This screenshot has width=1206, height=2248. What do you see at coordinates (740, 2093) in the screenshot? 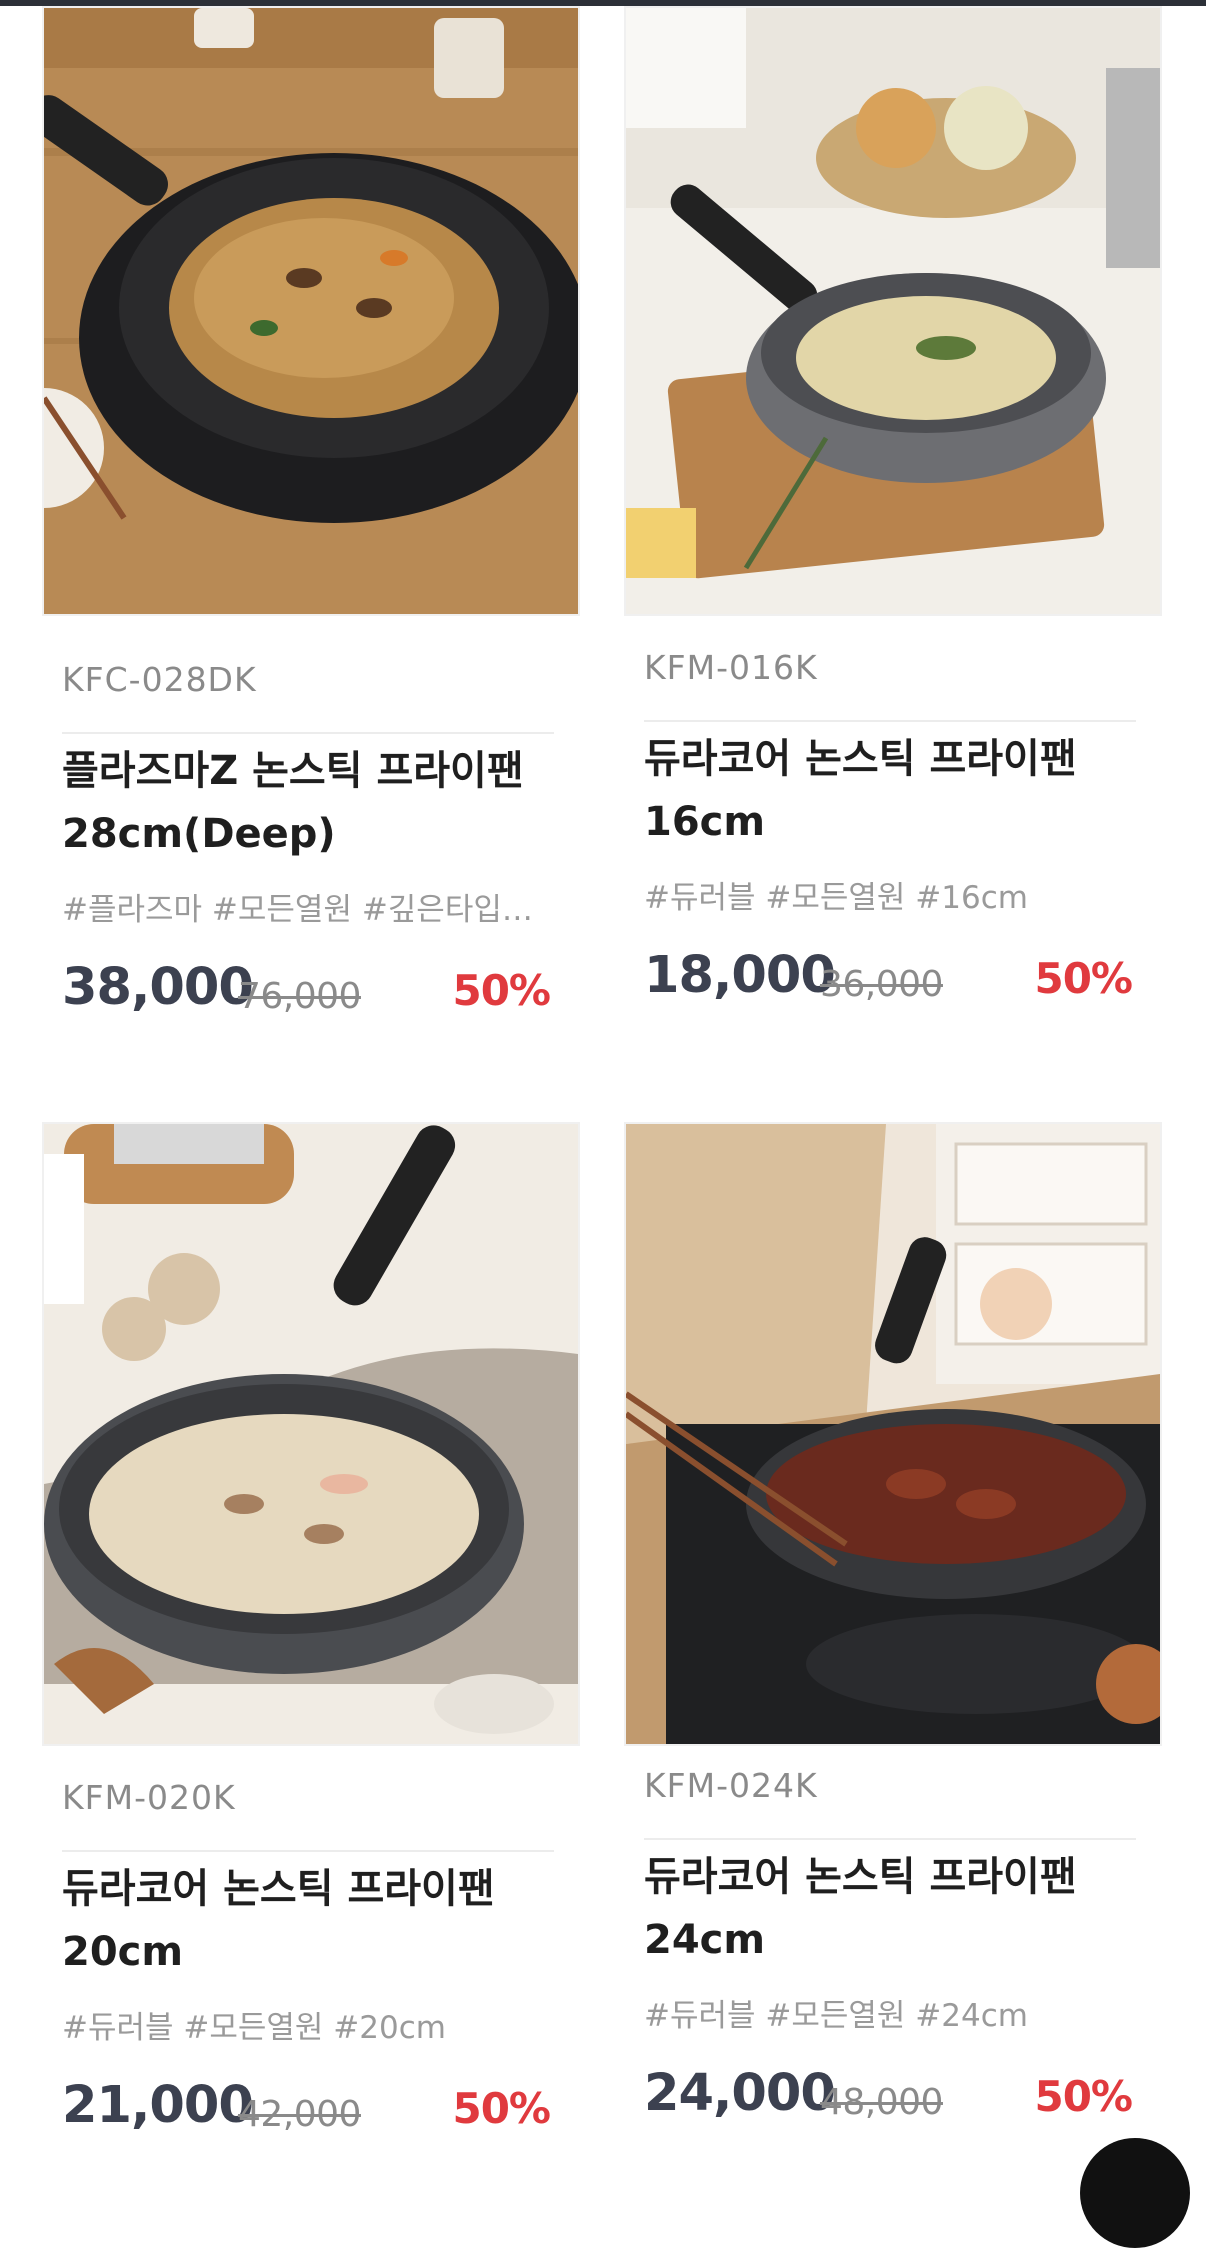
I see `sale-price: 24,000` at bounding box center [740, 2093].